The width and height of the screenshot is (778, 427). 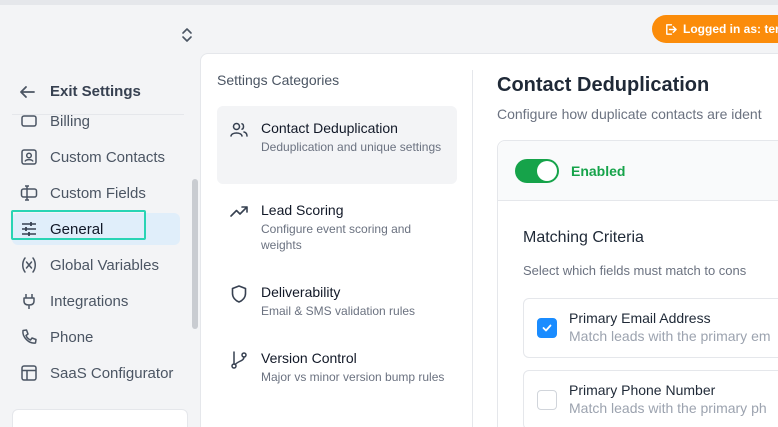 What do you see at coordinates (239, 294) in the screenshot?
I see `shield-icon` at bounding box center [239, 294].